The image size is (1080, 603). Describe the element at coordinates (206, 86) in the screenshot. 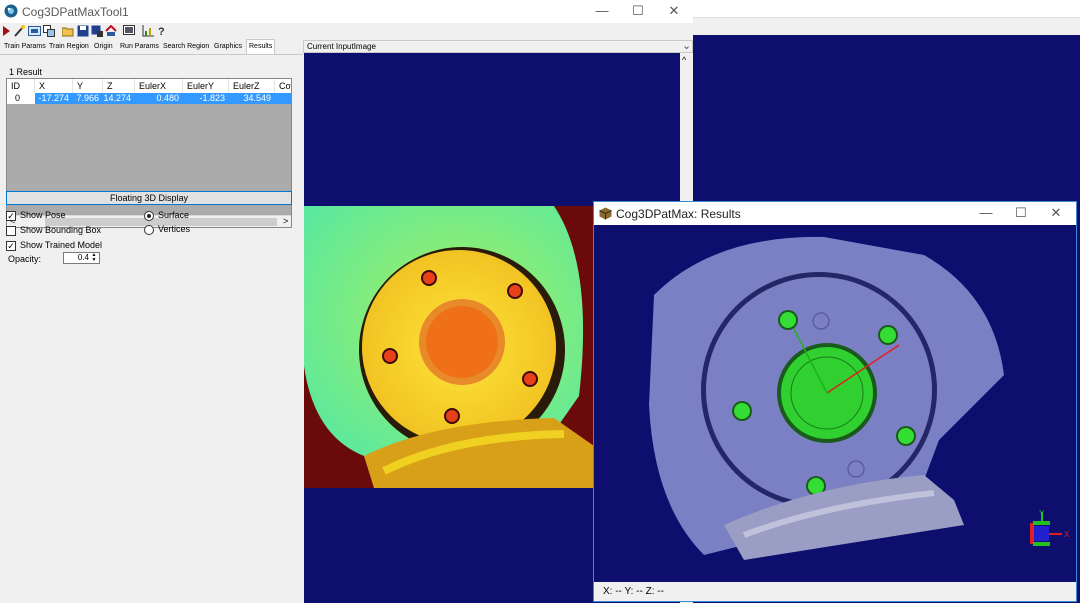

I see `column-header-eulery: EulerY` at that location.